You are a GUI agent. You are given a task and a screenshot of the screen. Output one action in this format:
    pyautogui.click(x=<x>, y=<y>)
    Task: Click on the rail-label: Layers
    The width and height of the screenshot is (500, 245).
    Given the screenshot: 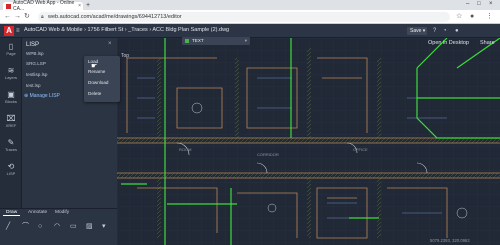 What is the action you would take?
    pyautogui.click(x=10, y=77)
    